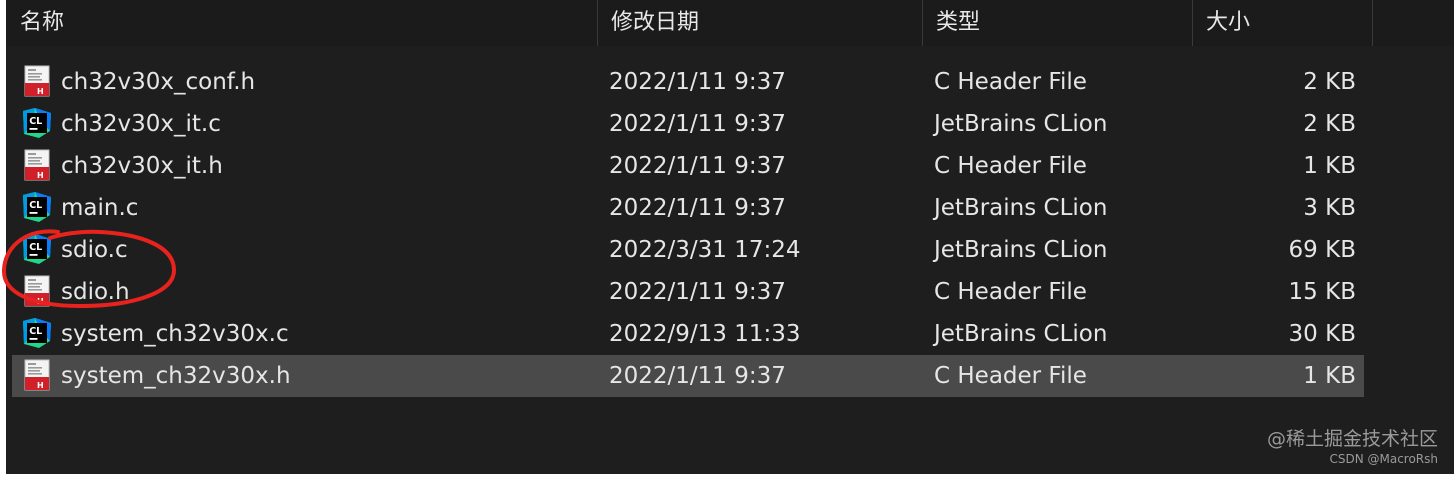 The image size is (1454, 478). I want to click on column-header-size: 大小, so click(1282, 23).